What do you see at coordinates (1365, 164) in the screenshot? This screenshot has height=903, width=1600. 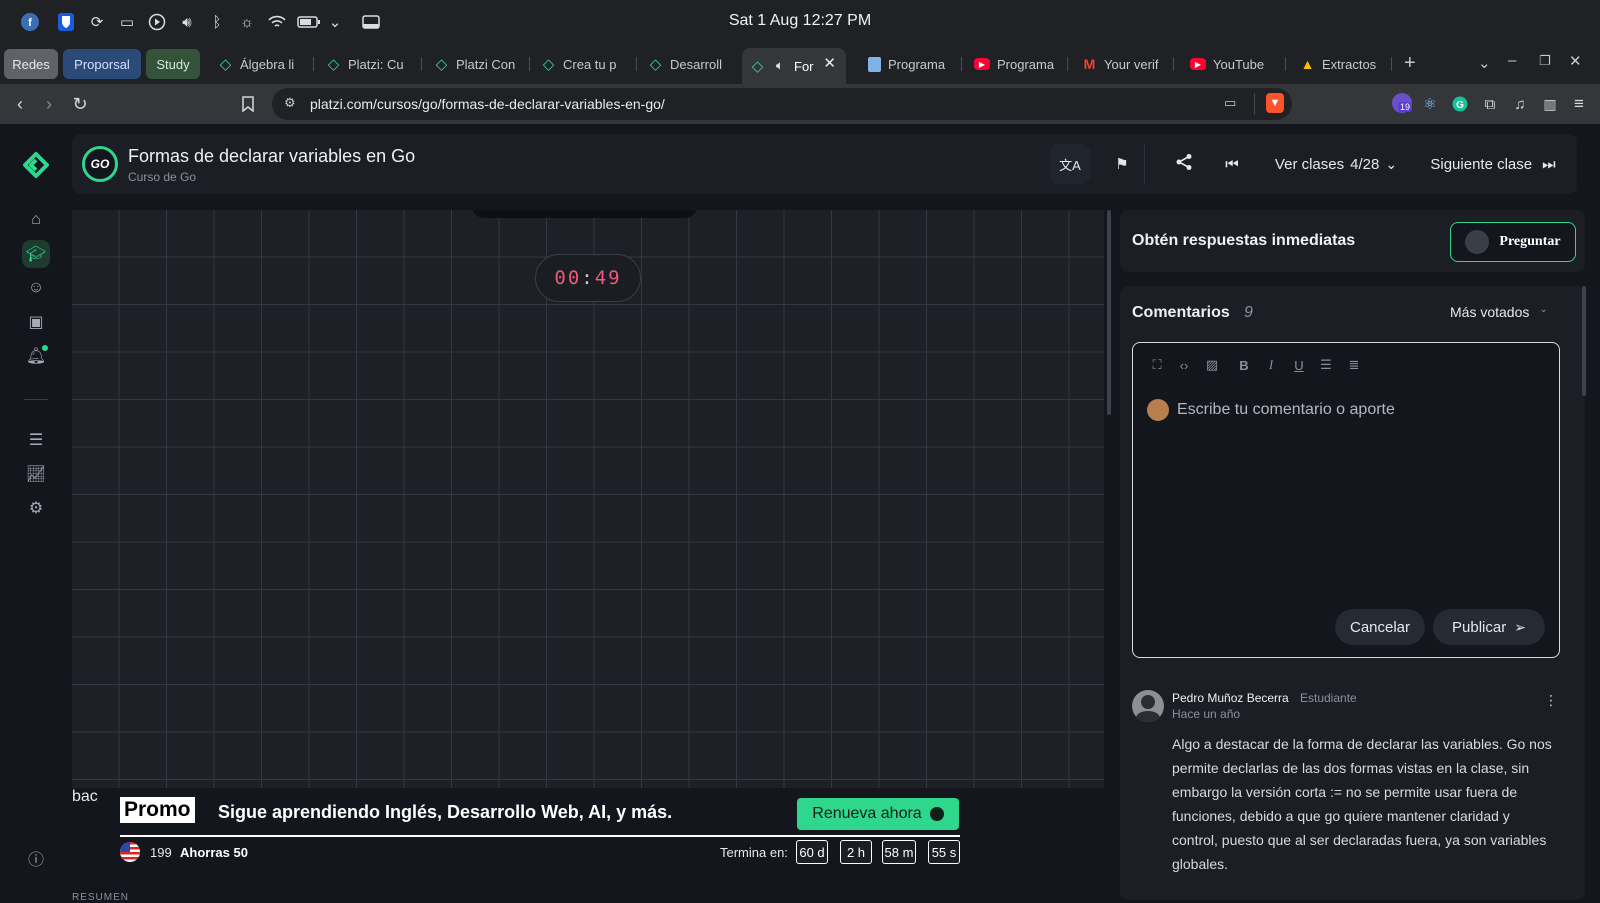 I see `class-progress: 4/28` at bounding box center [1365, 164].